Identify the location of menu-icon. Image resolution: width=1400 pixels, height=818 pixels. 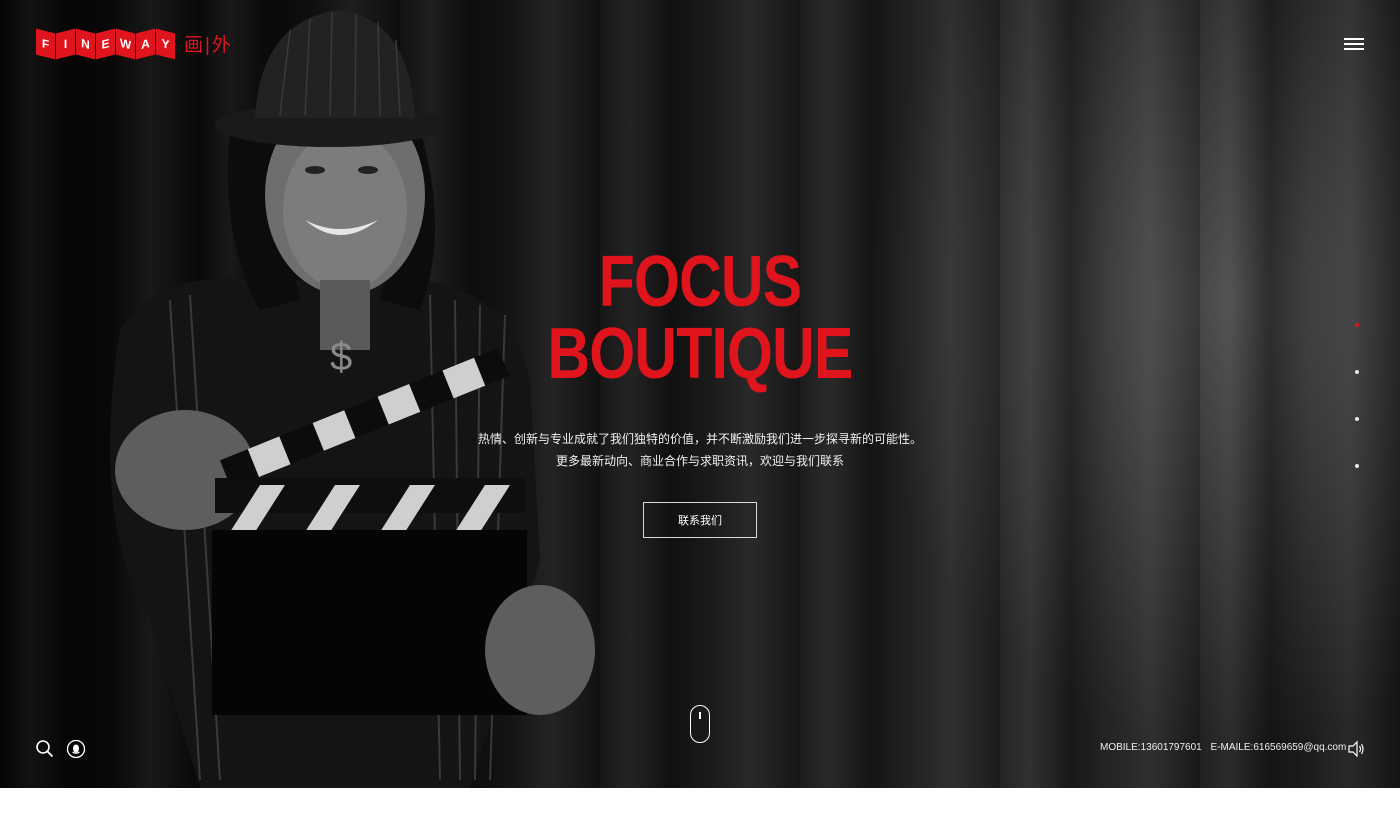
(1354, 45).